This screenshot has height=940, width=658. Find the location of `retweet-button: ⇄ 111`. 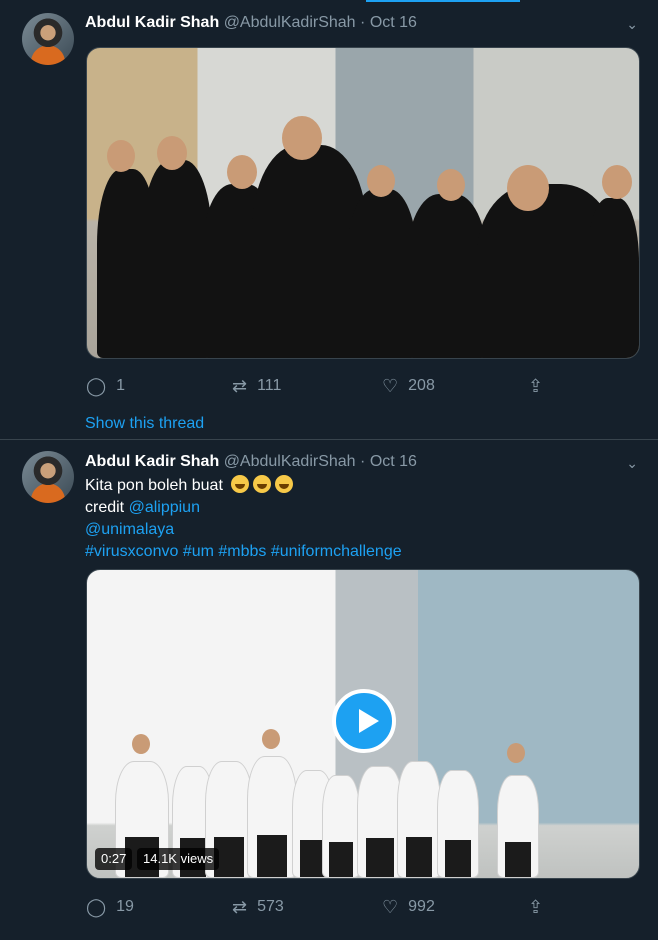

retweet-button: ⇄ 111 is located at coordinates (256, 386).